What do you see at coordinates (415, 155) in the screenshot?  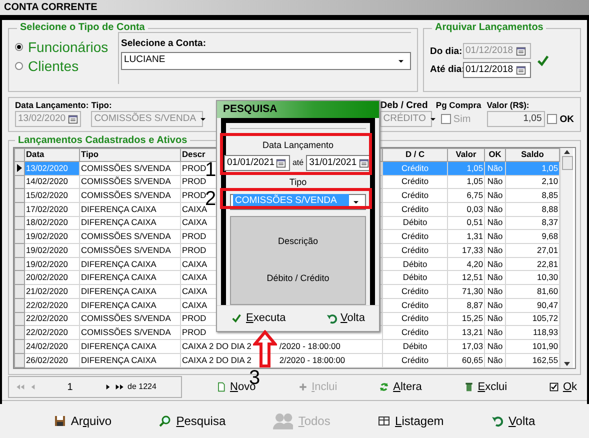 I see `column-header: D / C` at bounding box center [415, 155].